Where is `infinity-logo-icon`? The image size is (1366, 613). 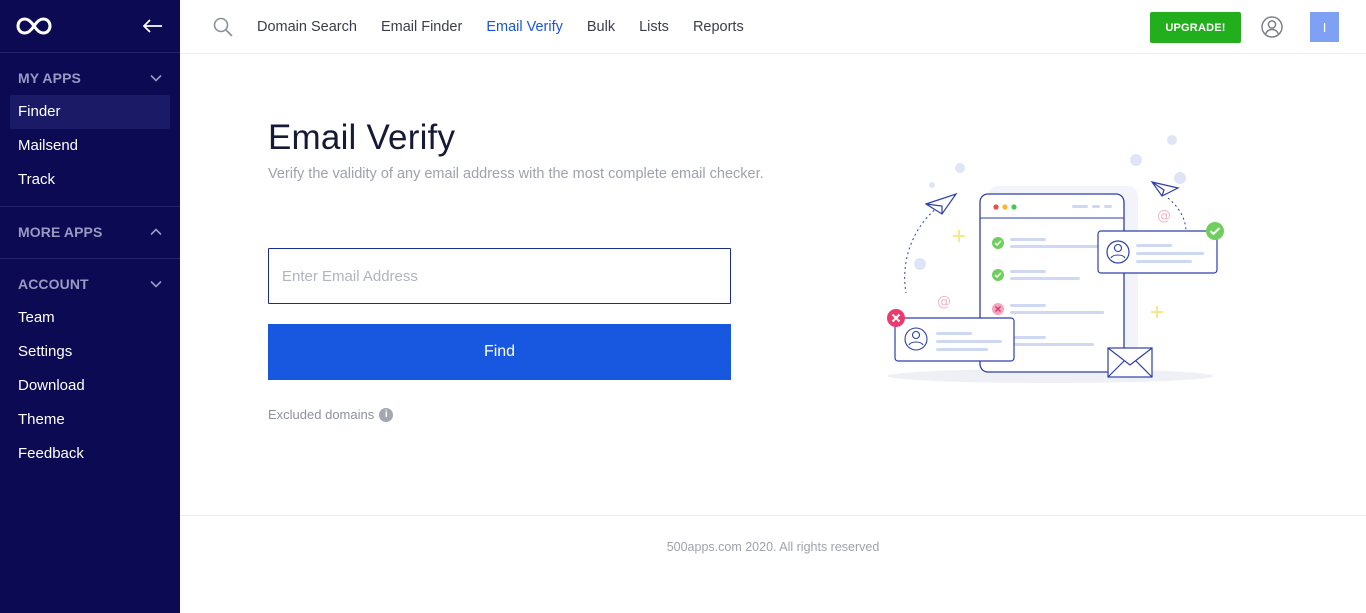 infinity-logo-icon is located at coordinates (34, 26).